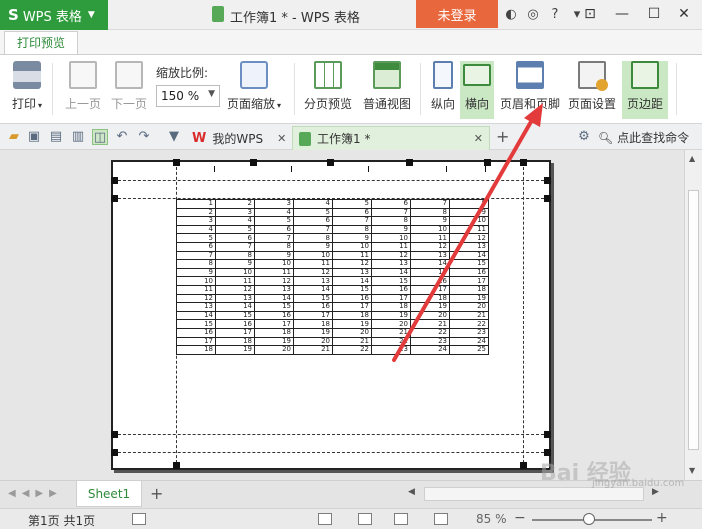 The width and height of the screenshot is (702, 529). What do you see at coordinates (313, 212) in the screenshot?
I see `table-cell: 5` at bounding box center [313, 212].